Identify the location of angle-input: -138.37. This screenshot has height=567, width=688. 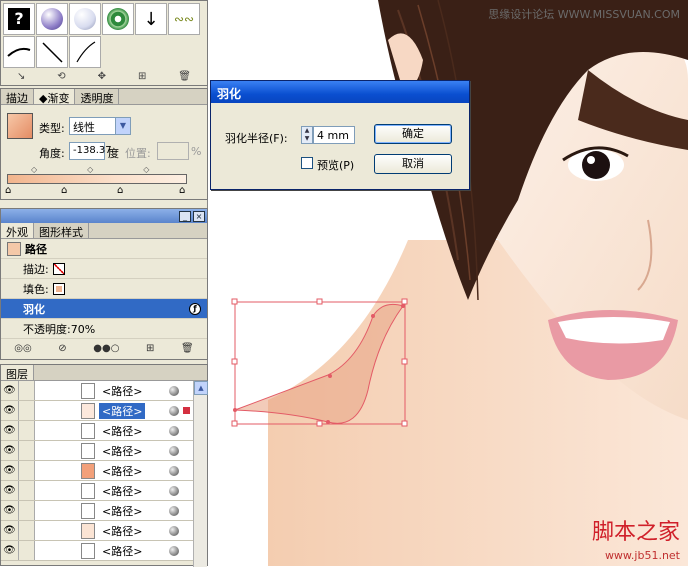
(90, 151).